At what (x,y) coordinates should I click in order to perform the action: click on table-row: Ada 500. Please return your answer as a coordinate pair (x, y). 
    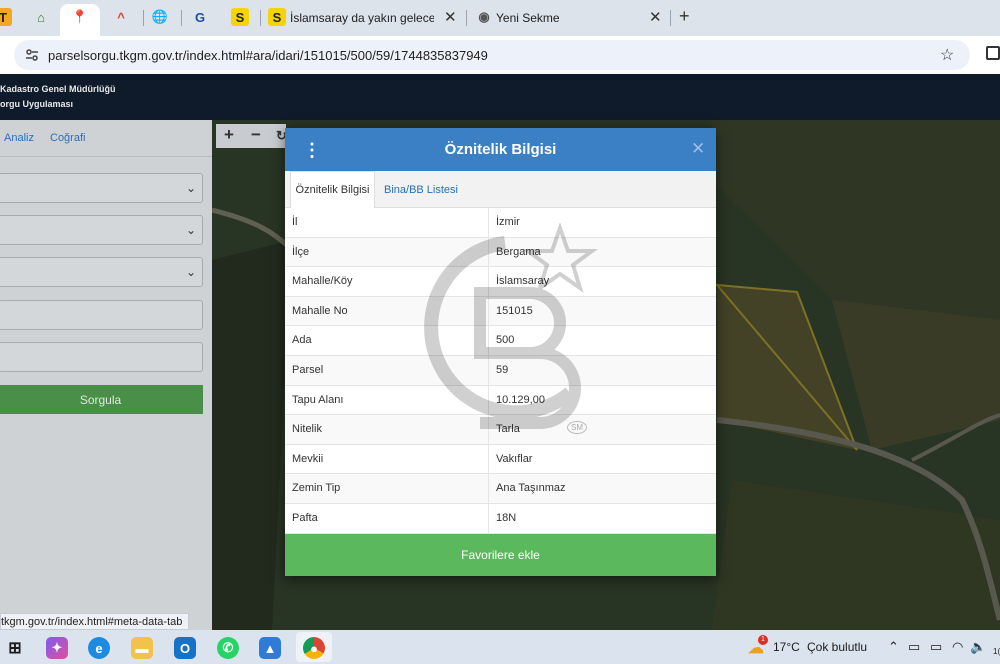
    Looking at the image, I should click on (500, 341).